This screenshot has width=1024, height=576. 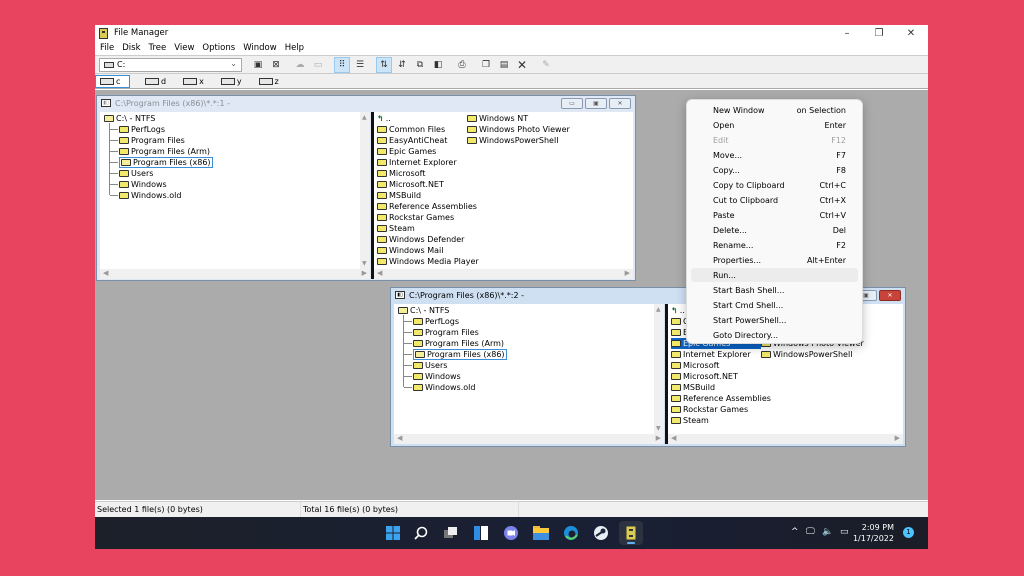 I want to click on file-item: Microsoft, so click(x=695, y=365).